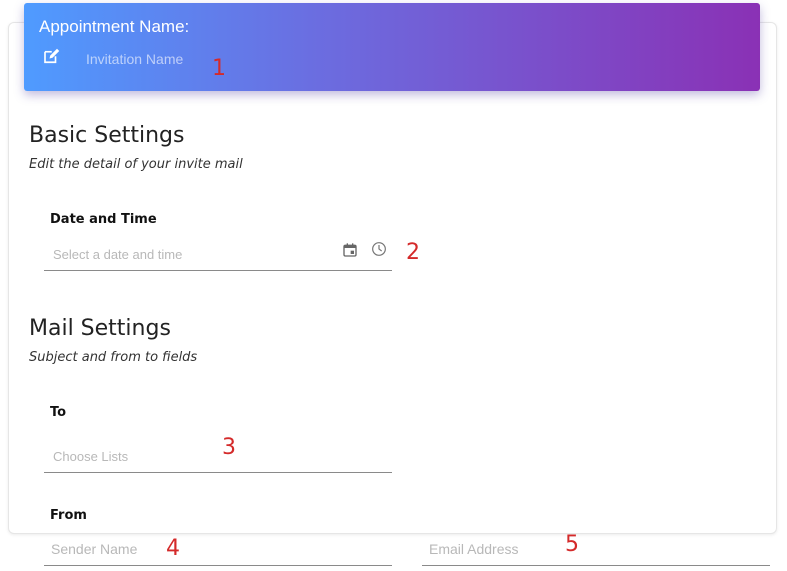 The width and height of the screenshot is (787, 571). Describe the element at coordinates (103, 219) in the screenshot. I see `date-time-label: Date and Time` at that location.